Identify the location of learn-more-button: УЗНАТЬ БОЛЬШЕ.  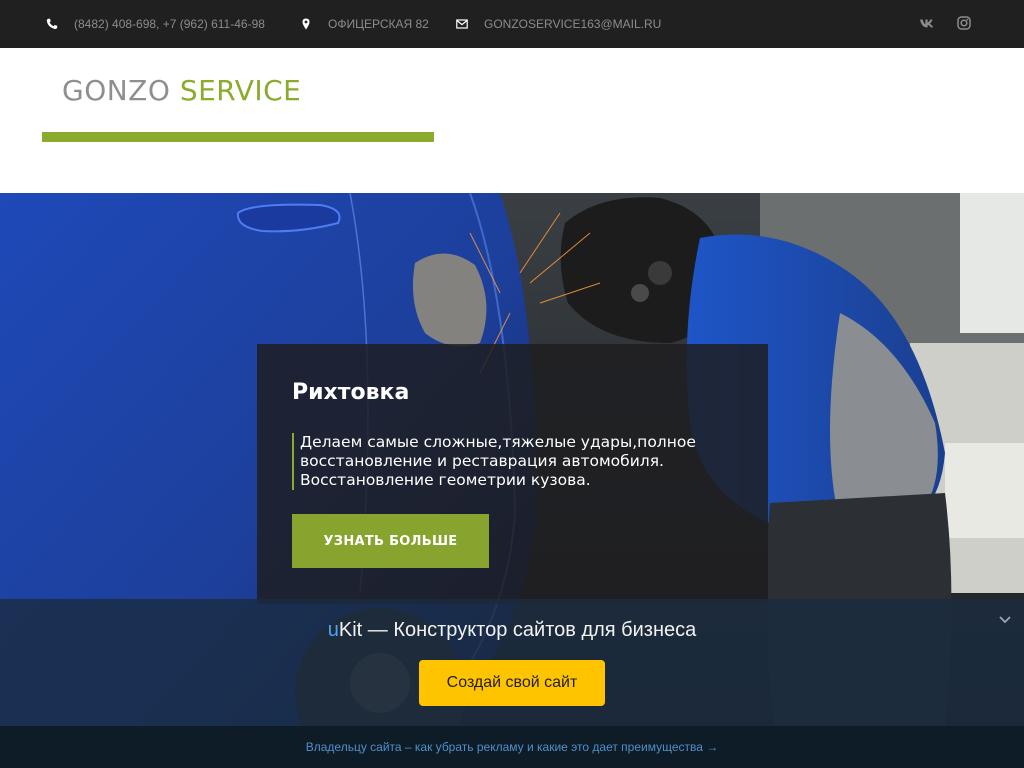
(390, 541).